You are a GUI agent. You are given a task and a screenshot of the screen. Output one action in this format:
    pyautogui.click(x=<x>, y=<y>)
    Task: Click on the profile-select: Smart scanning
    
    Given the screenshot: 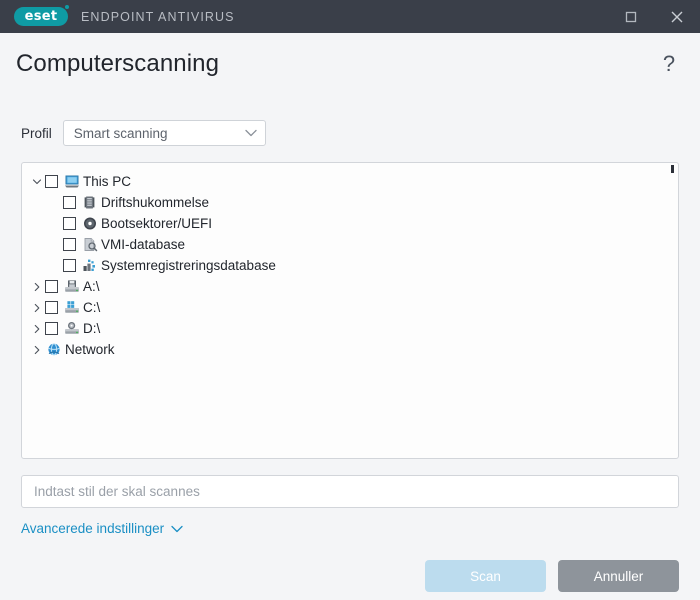 What is the action you would take?
    pyautogui.click(x=164, y=133)
    